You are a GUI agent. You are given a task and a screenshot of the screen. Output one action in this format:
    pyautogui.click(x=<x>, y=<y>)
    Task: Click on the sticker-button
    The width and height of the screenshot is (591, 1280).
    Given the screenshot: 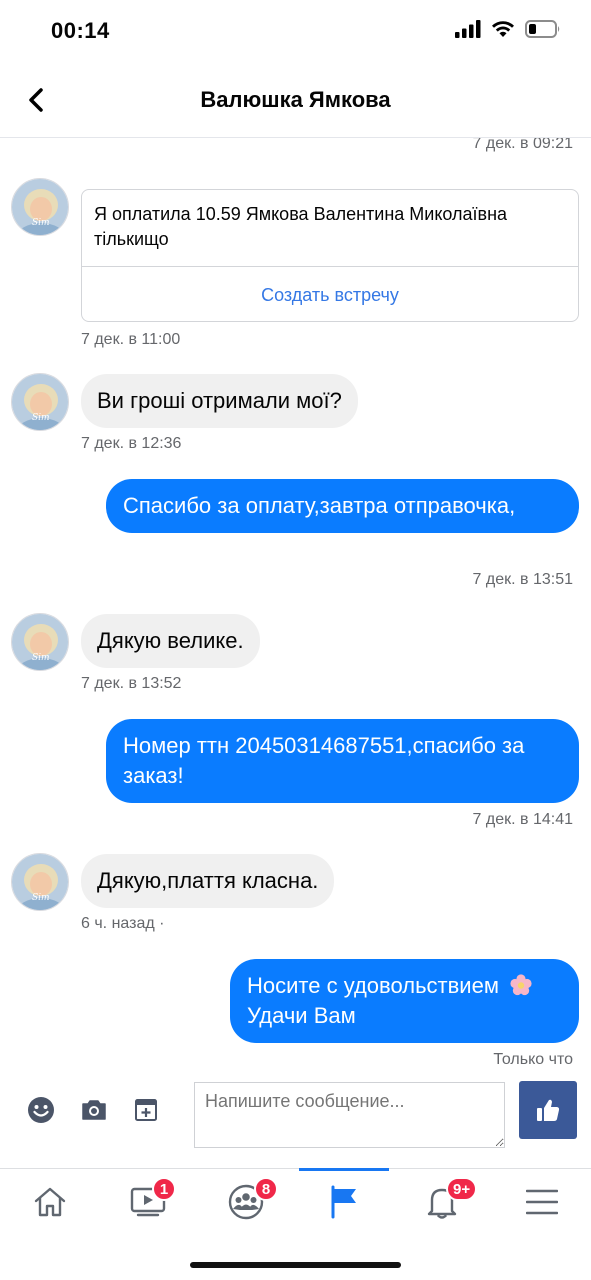 What is the action you would take?
    pyautogui.click(x=146, y=1110)
    